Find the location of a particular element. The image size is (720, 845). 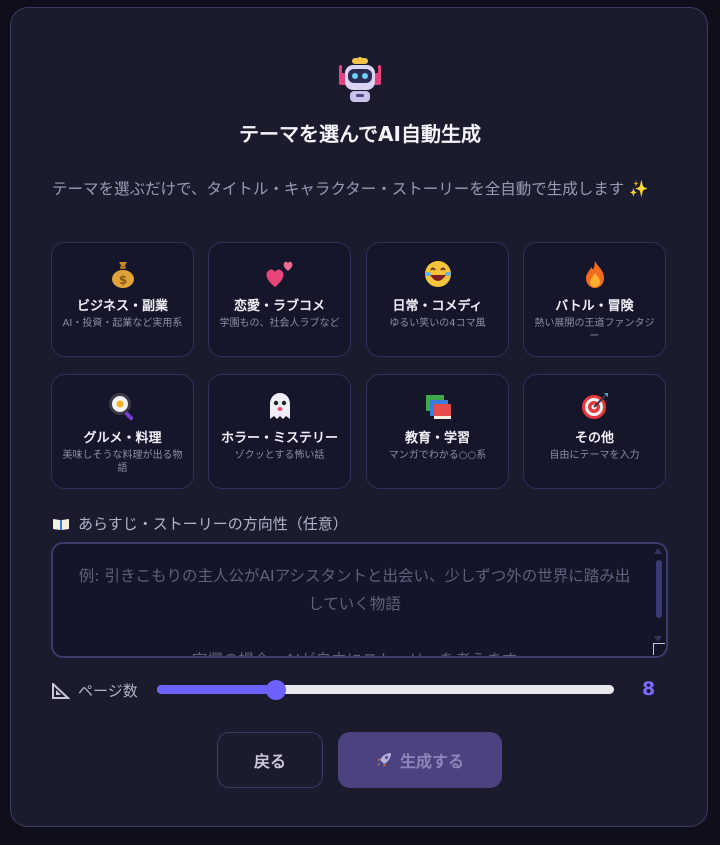

generate-button: 生成する is located at coordinates (420, 760).